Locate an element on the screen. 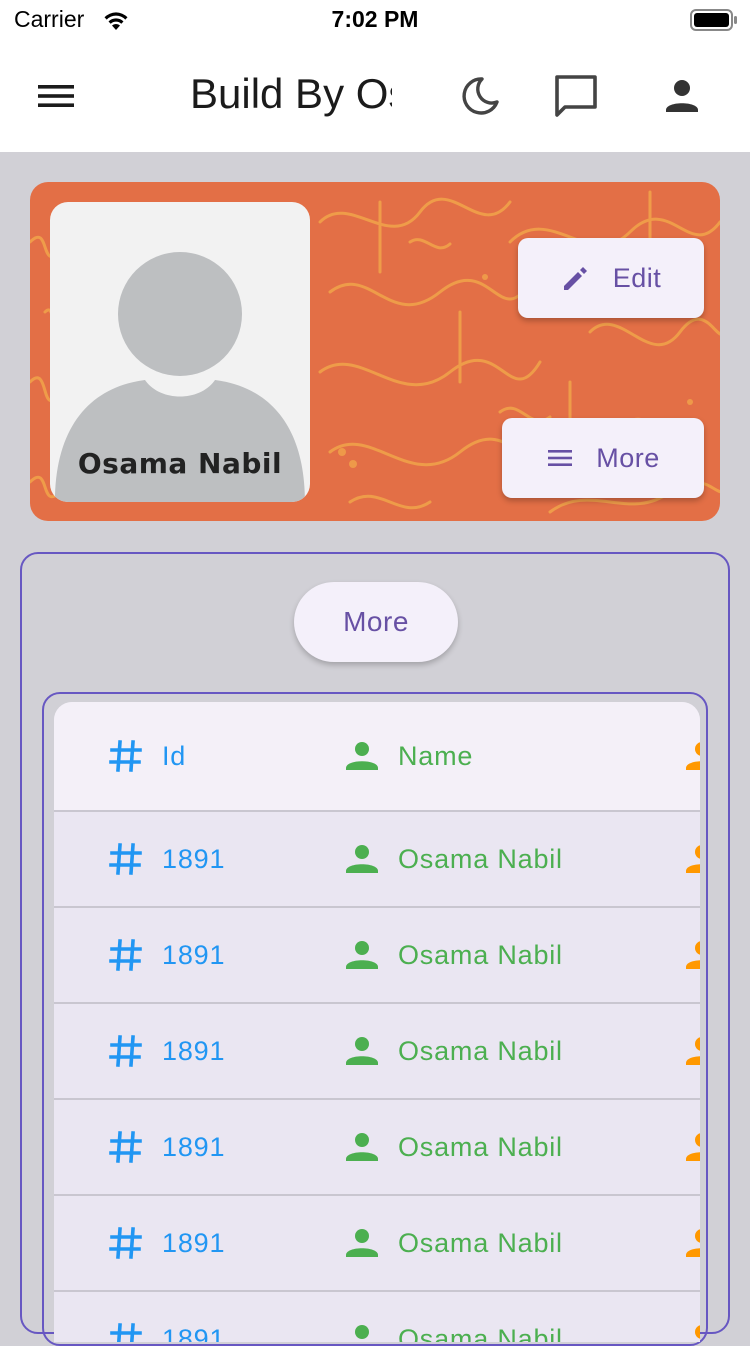 This screenshot has width=750, height=1346. column-header-id-label: Id is located at coordinates (174, 755).